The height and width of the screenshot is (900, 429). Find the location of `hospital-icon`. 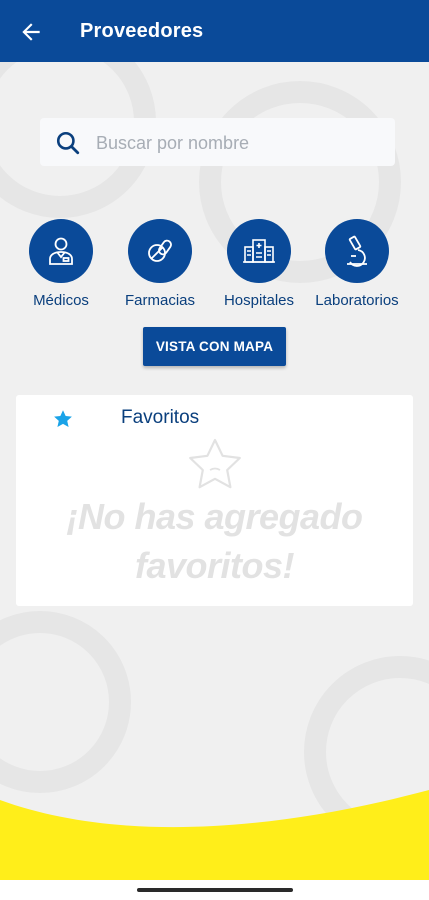

hospital-icon is located at coordinates (259, 251).